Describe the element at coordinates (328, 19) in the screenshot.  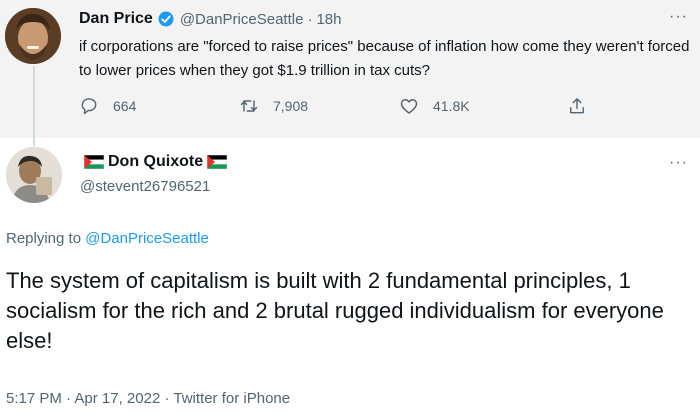
I see `parent-timestamp: 18h` at that location.